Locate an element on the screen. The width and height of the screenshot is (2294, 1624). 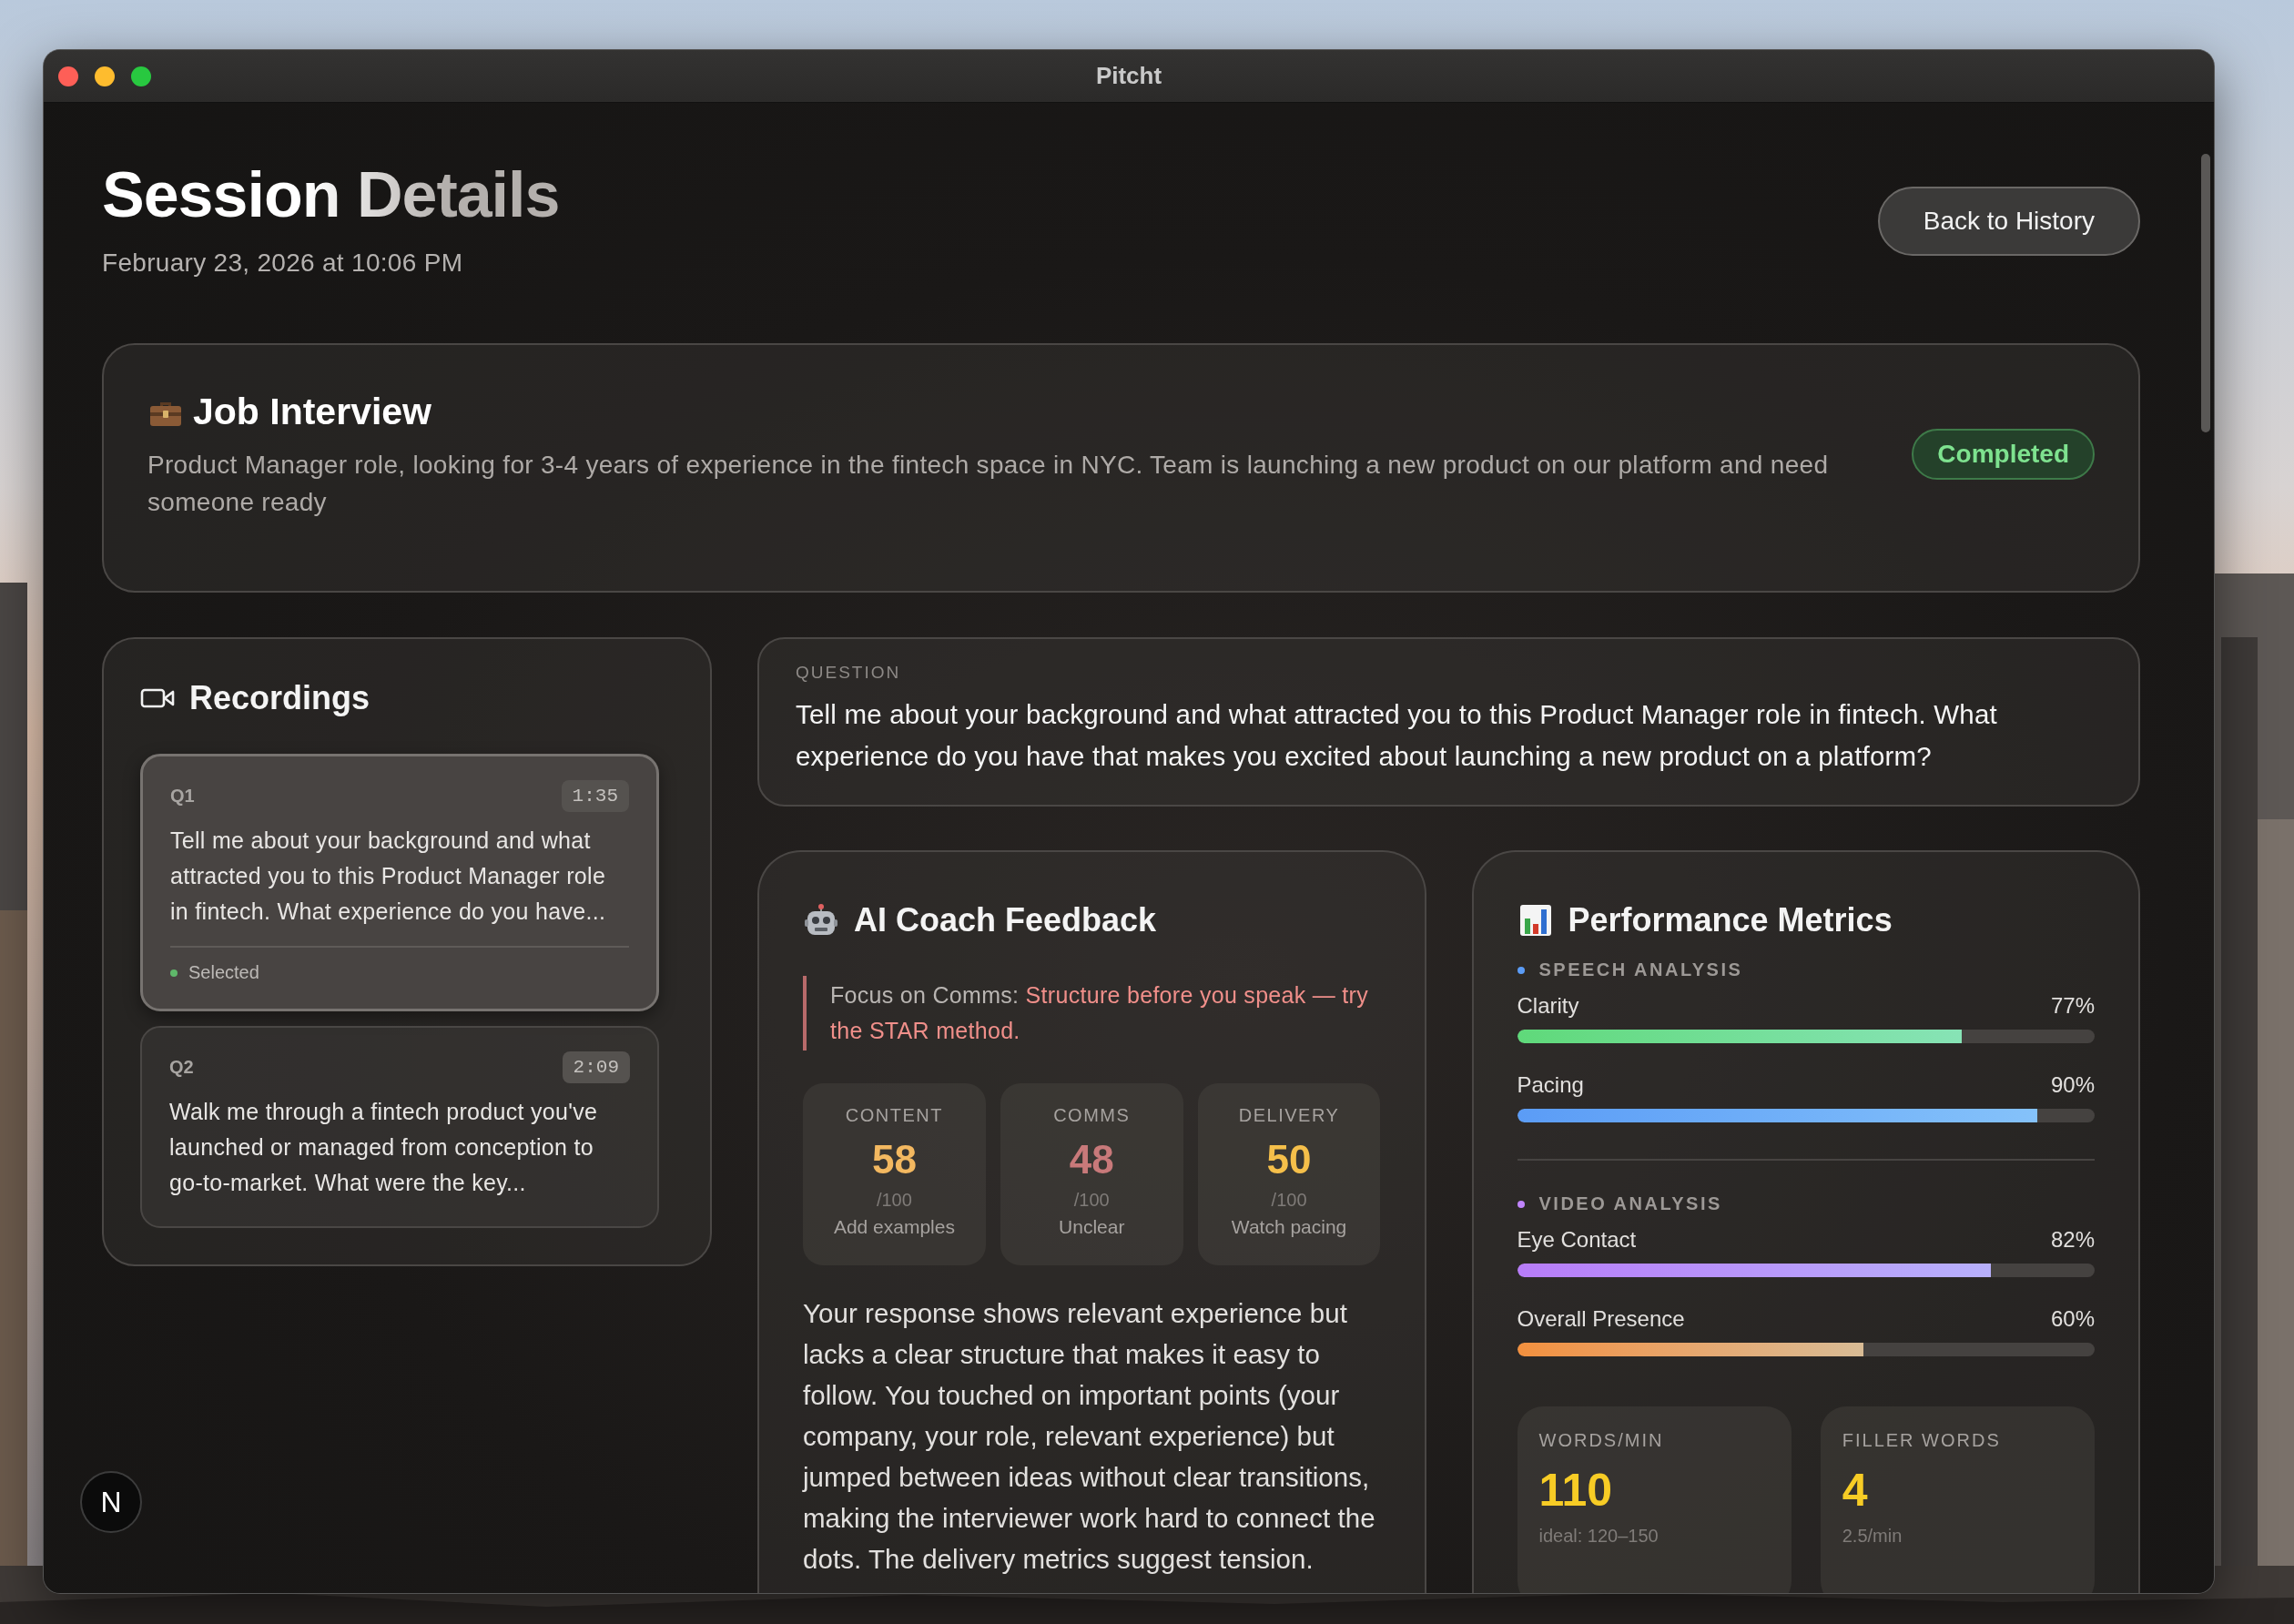
close-button is located at coordinates (68, 76).